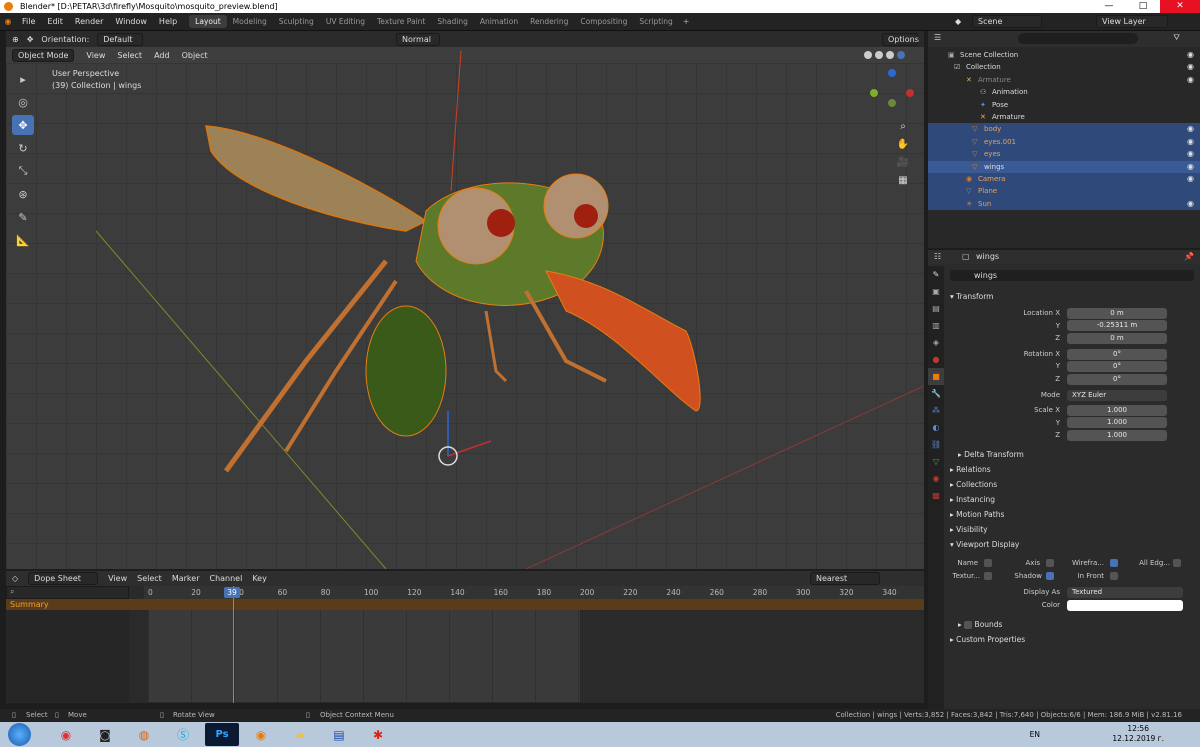 Image resolution: width=1200 pixels, height=747 pixels. I want to click on gizmo-x-axis, so click(469, 448).